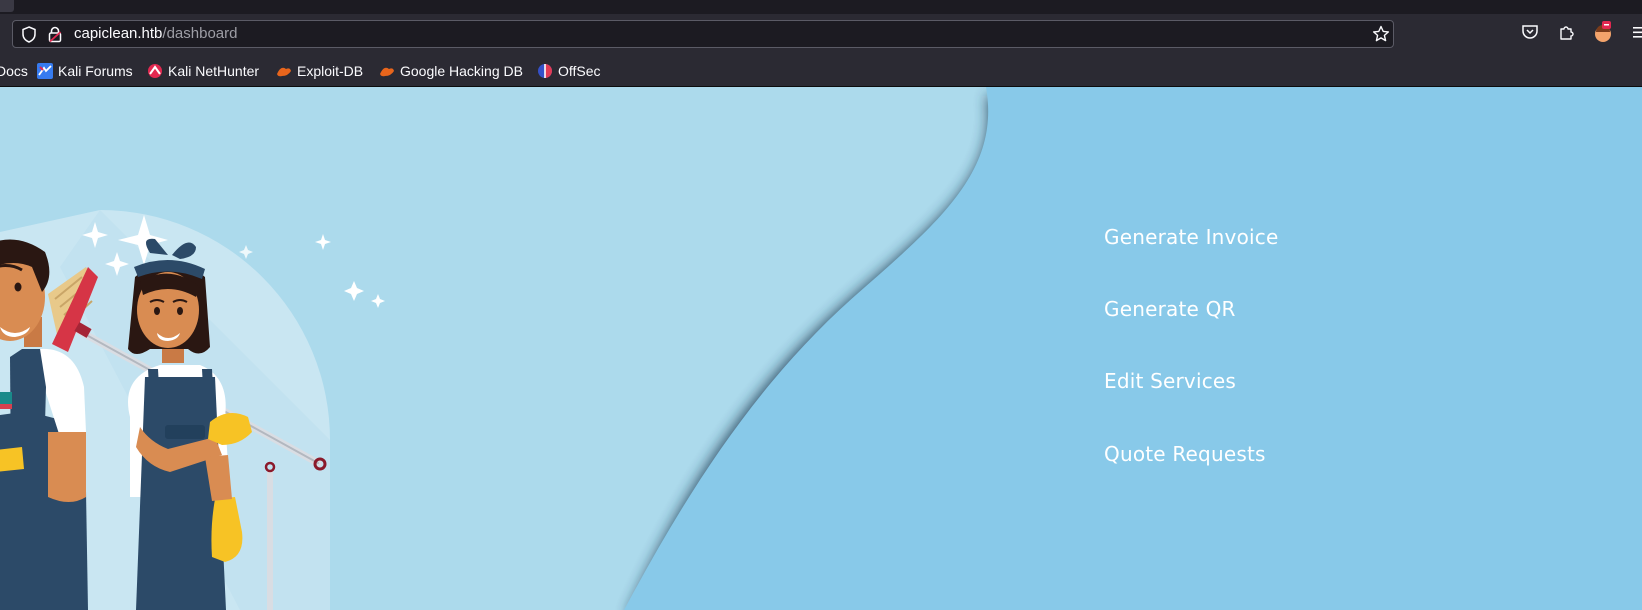 This screenshot has width=1642, height=610. I want to click on bookmark-offsec: OffSec, so click(569, 71).